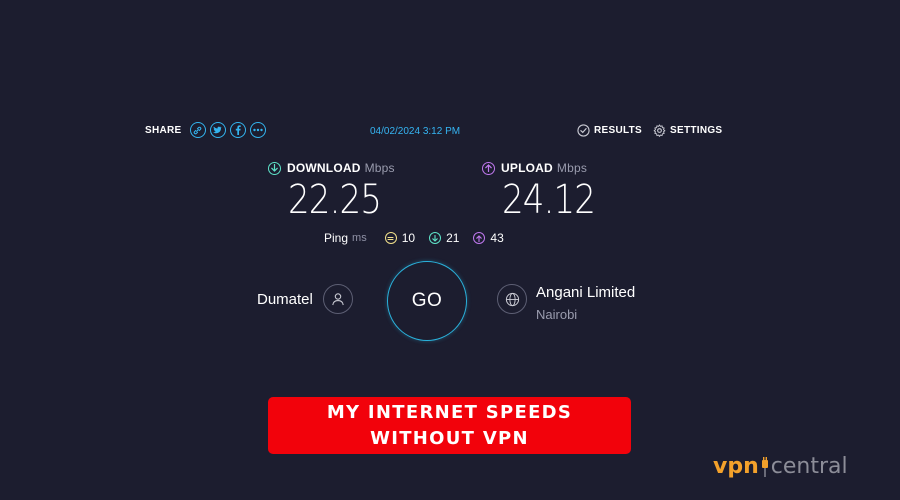 This screenshot has width=900, height=500. Describe the element at coordinates (659, 130) in the screenshot. I see `gear-icon` at that location.